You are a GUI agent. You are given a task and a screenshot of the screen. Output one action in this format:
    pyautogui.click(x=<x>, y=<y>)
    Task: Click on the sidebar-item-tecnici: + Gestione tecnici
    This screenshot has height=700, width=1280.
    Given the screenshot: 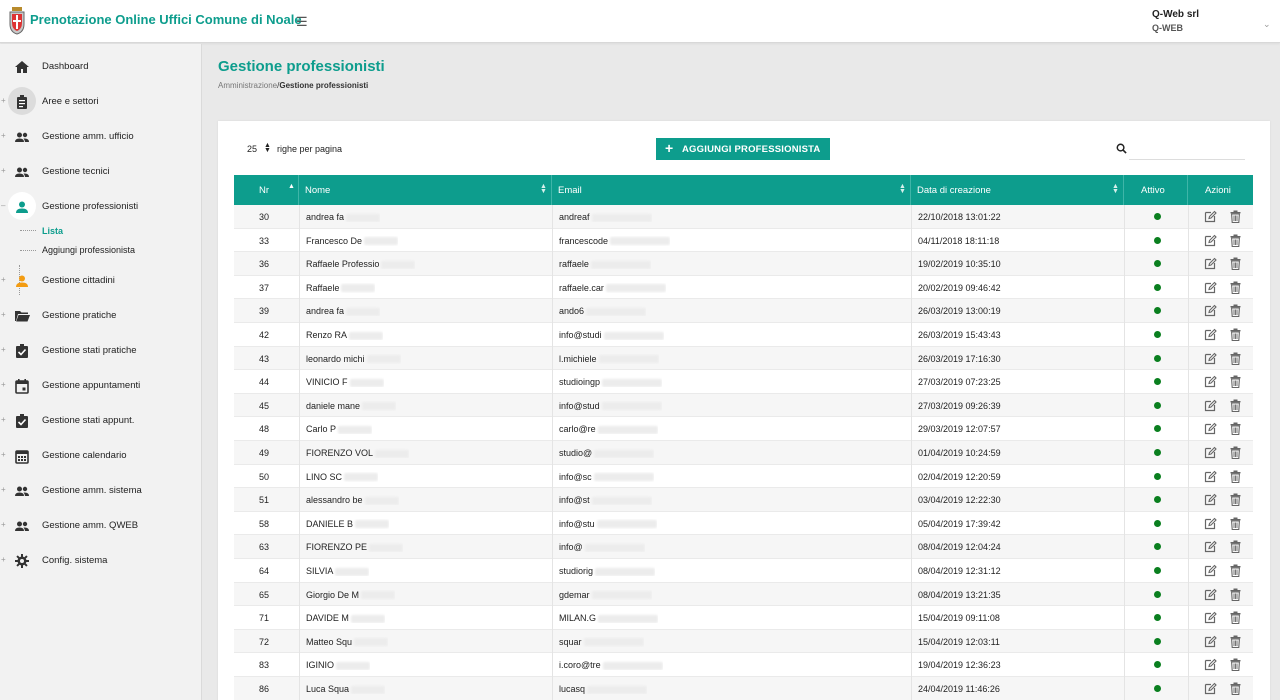 What is the action you would take?
    pyautogui.click(x=101, y=172)
    